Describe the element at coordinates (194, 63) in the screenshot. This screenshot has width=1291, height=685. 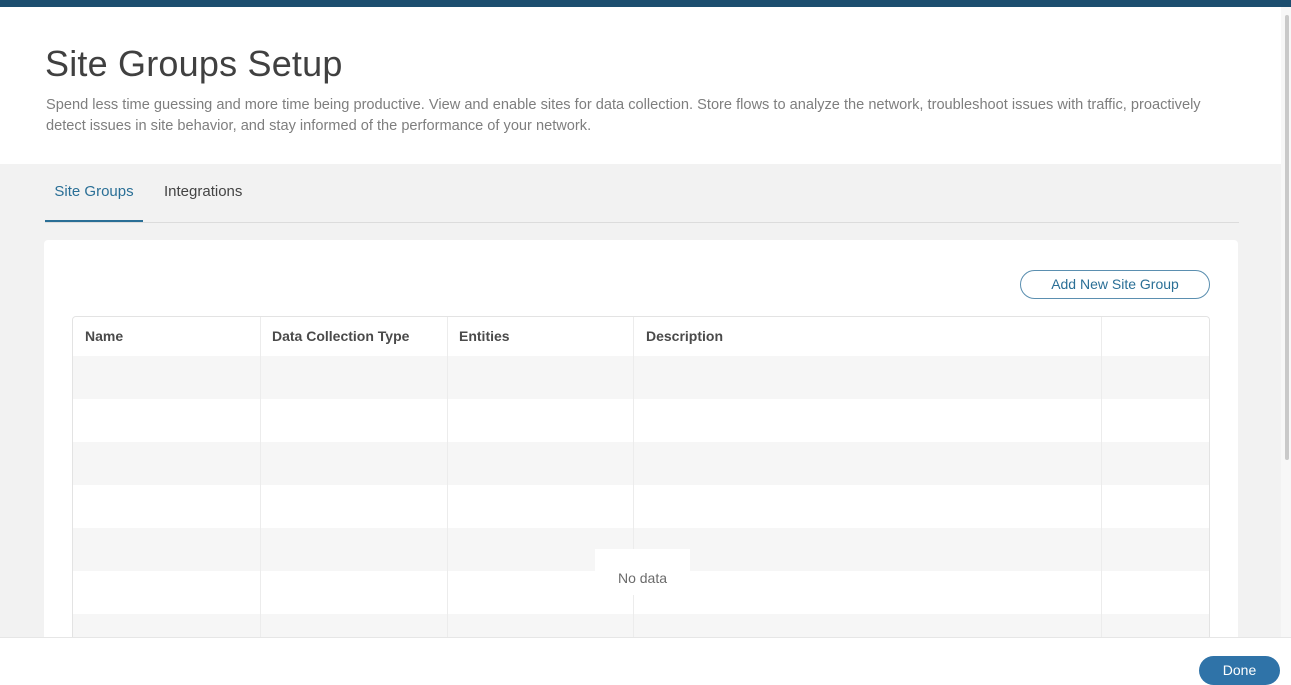
I see `page-title: Site Groups Setup` at that location.